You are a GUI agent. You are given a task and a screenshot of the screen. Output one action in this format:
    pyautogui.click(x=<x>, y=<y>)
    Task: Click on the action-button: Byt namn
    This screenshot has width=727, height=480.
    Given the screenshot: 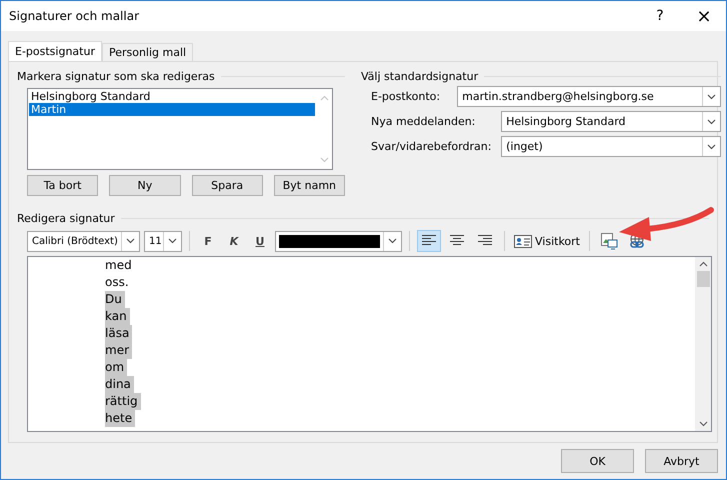 What is the action you would take?
    pyautogui.click(x=309, y=185)
    